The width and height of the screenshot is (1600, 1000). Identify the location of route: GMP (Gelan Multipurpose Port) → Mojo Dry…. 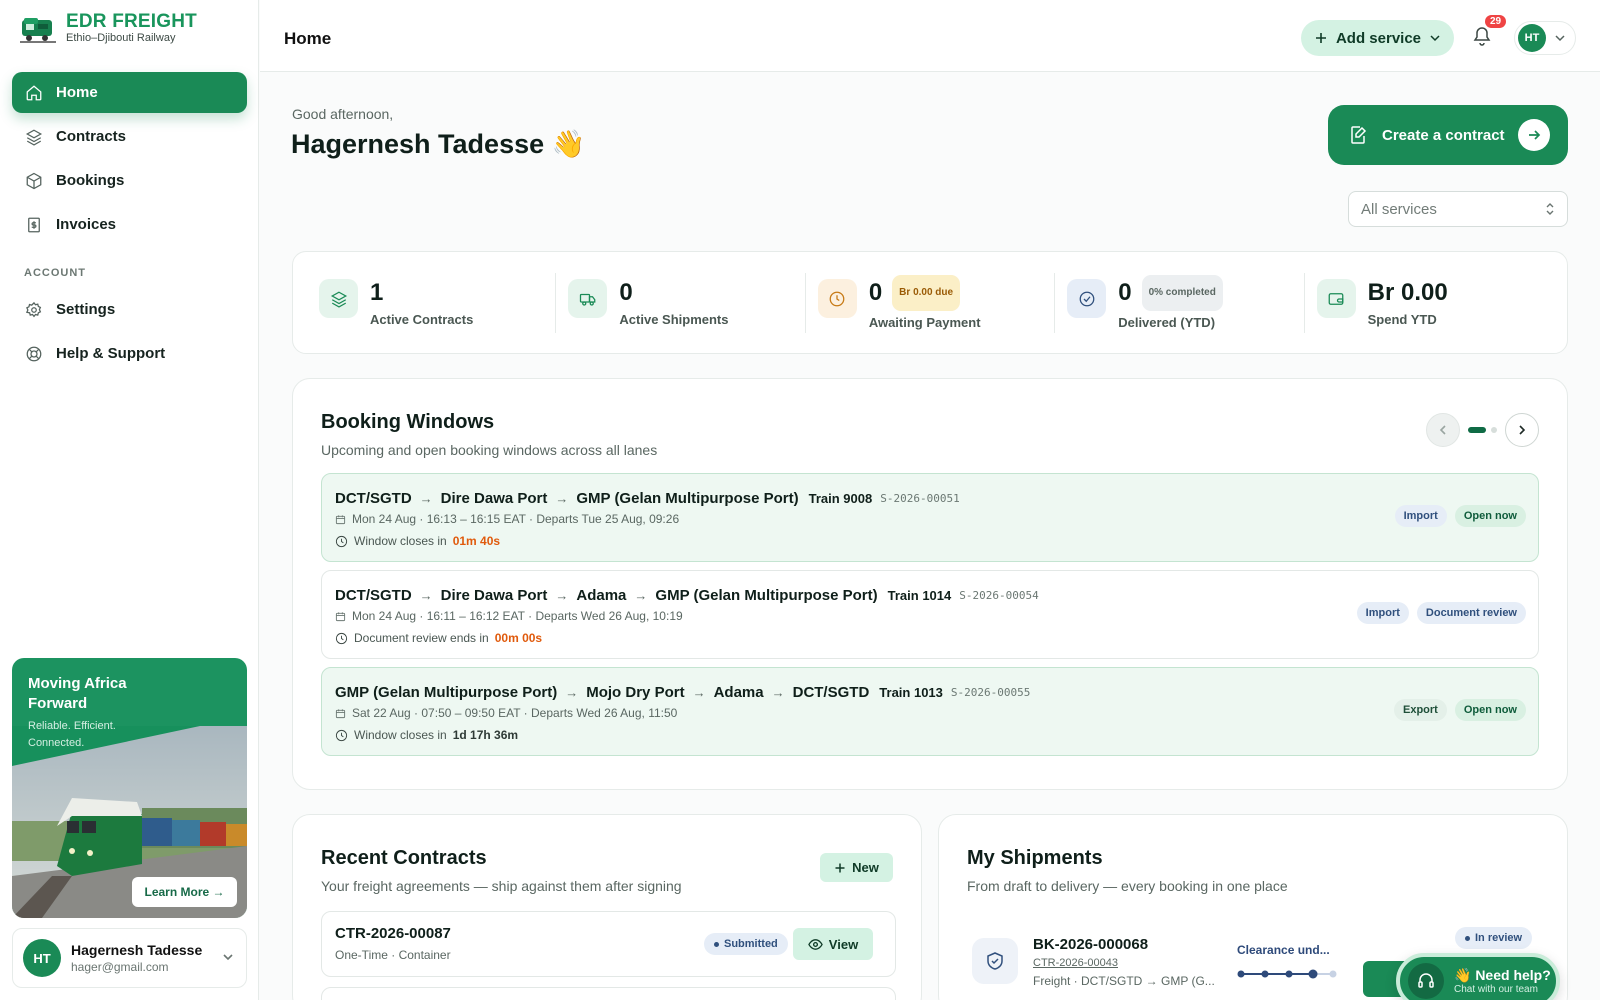
(682, 692).